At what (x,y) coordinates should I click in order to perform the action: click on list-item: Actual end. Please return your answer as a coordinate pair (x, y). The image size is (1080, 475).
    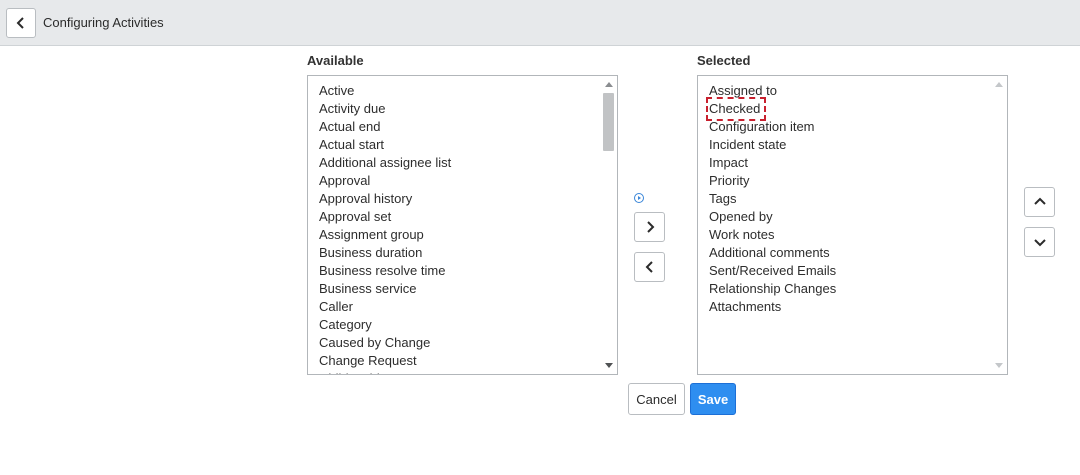
    Looking at the image, I should click on (458, 127).